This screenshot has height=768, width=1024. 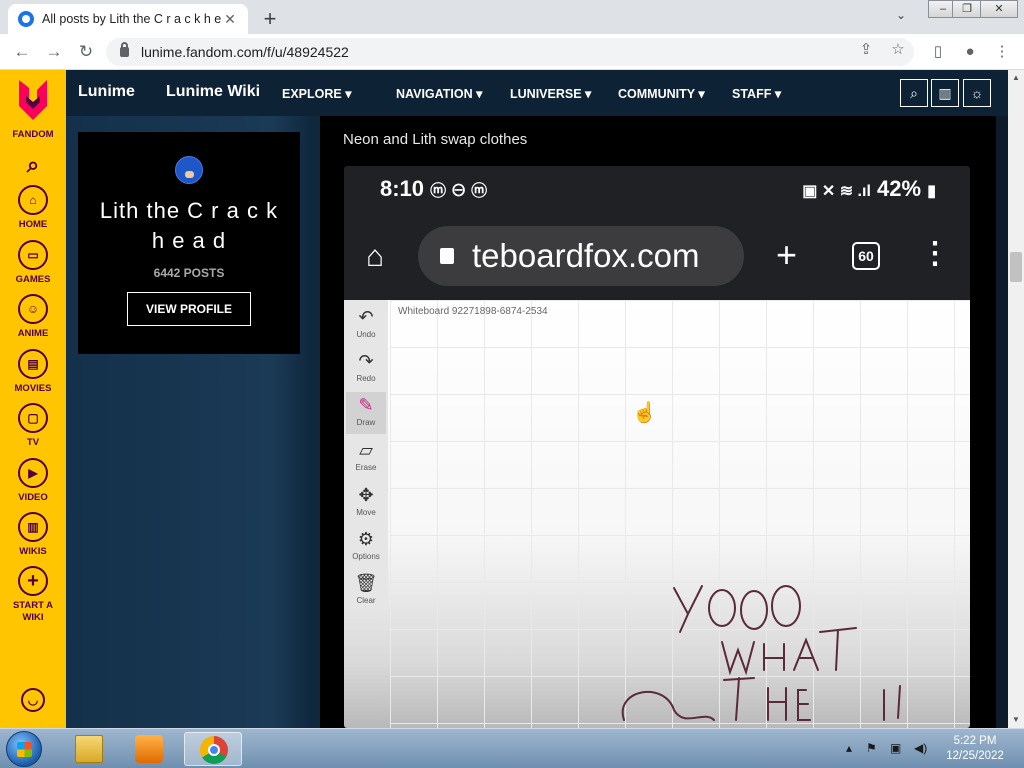 What do you see at coordinates (270, 19) in the screenshot?
I see `new-tab-button: +` at bounding box center [270, 19].